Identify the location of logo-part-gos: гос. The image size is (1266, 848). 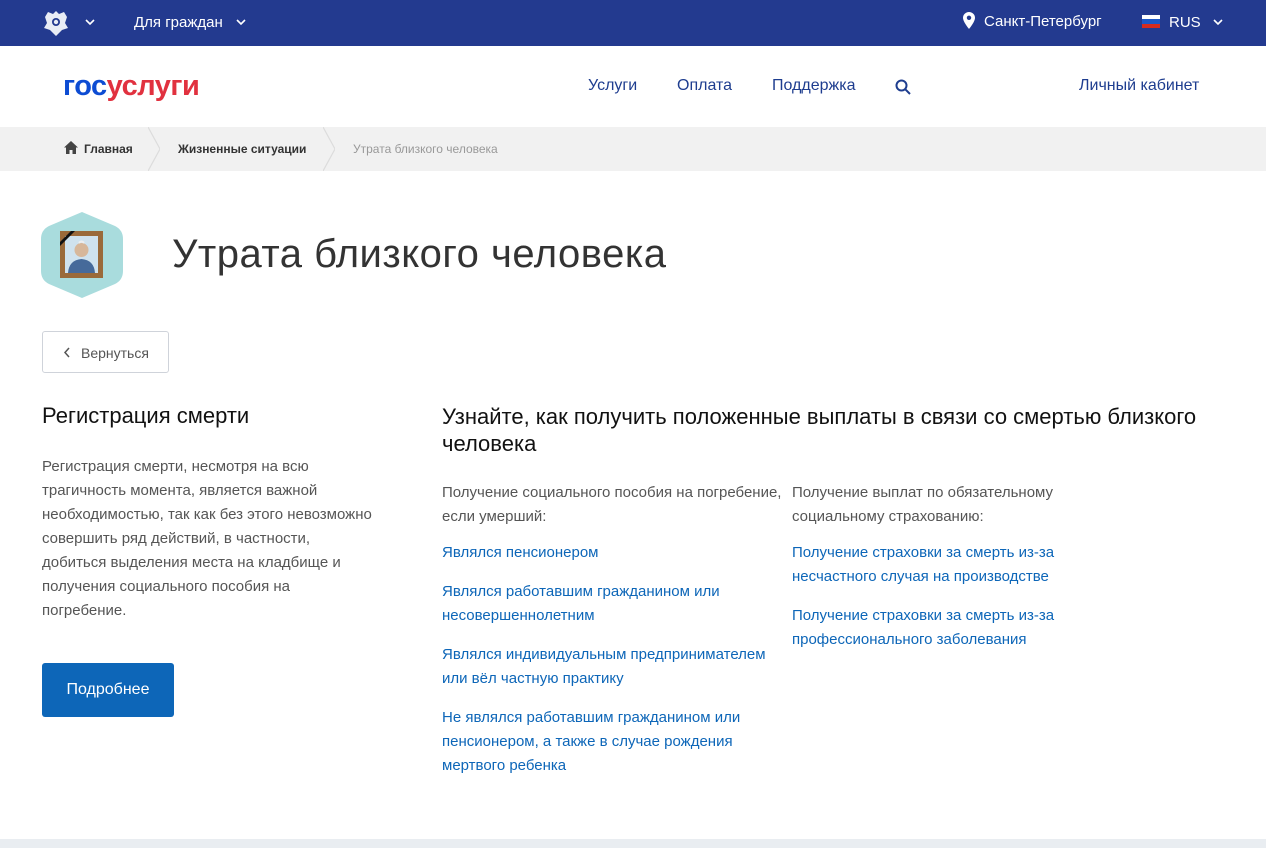
(85, 86).